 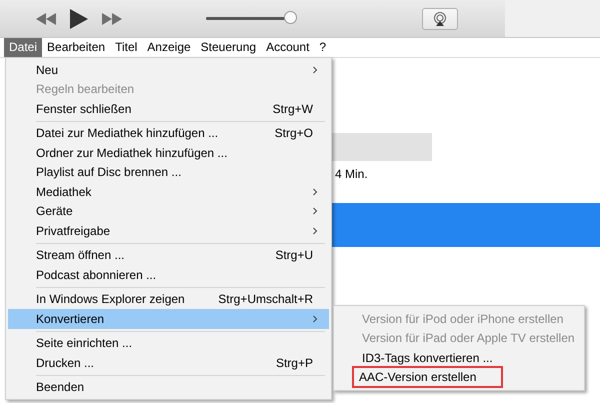 What do you see at coordinates (250, 19) in the screenshot?
I see `volume-slider` at bounding box center [250, 19].